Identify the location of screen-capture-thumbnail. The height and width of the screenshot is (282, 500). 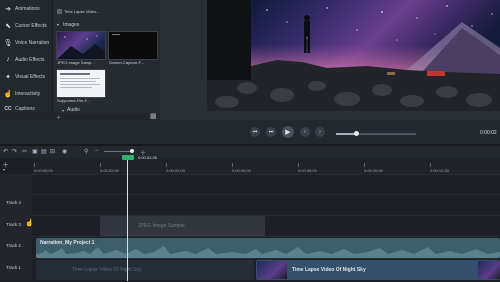
(133, 45).